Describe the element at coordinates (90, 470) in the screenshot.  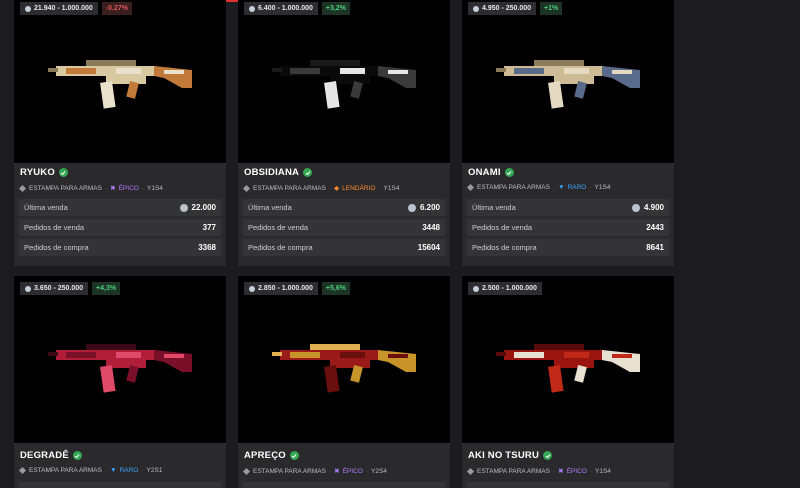
I see `item-meta: ESTAMPA PARA ARMAS · ▼ RARO · Y2S1` at that location.